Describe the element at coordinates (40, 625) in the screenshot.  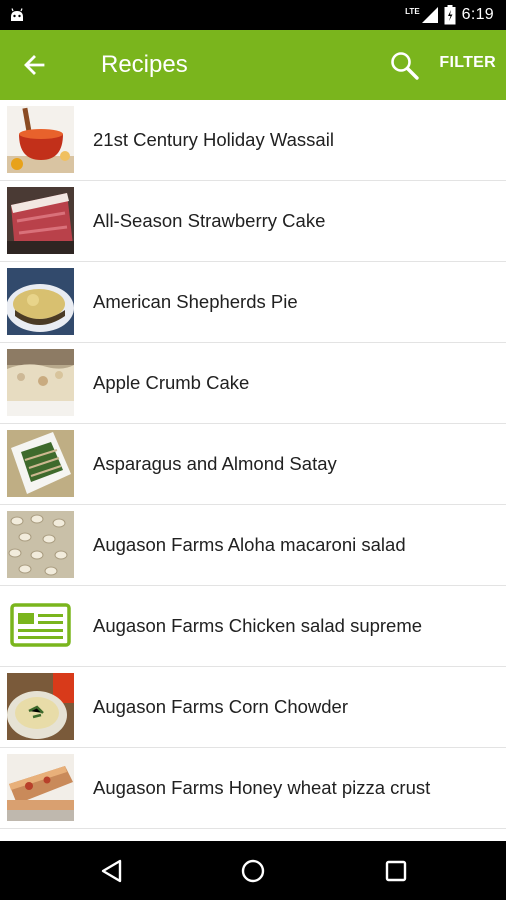
I see `recipe-placeholder-icon` at that location.